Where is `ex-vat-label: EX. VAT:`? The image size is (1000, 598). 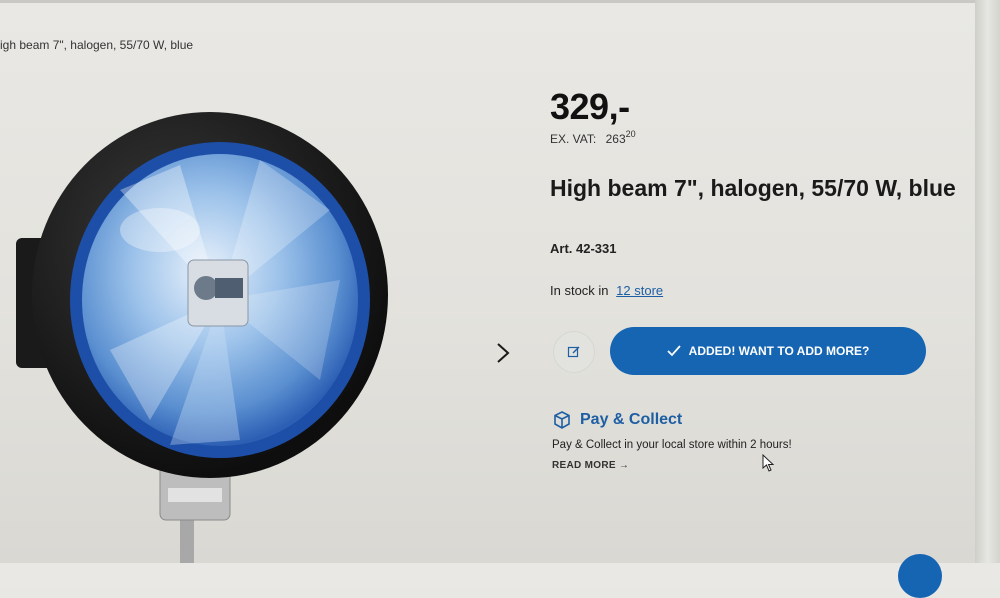 ex-vat-label: EX. VAT: is located at coordinates (573, 139).